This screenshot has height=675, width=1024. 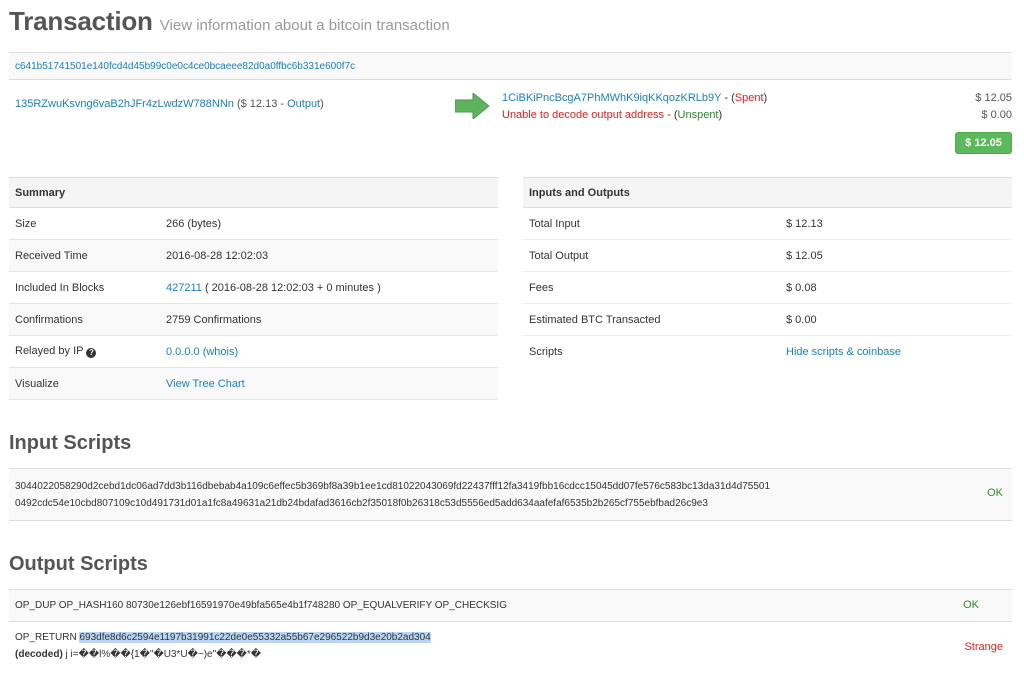 I want to click on input-output-link: Output, so click(x=303, y=104).